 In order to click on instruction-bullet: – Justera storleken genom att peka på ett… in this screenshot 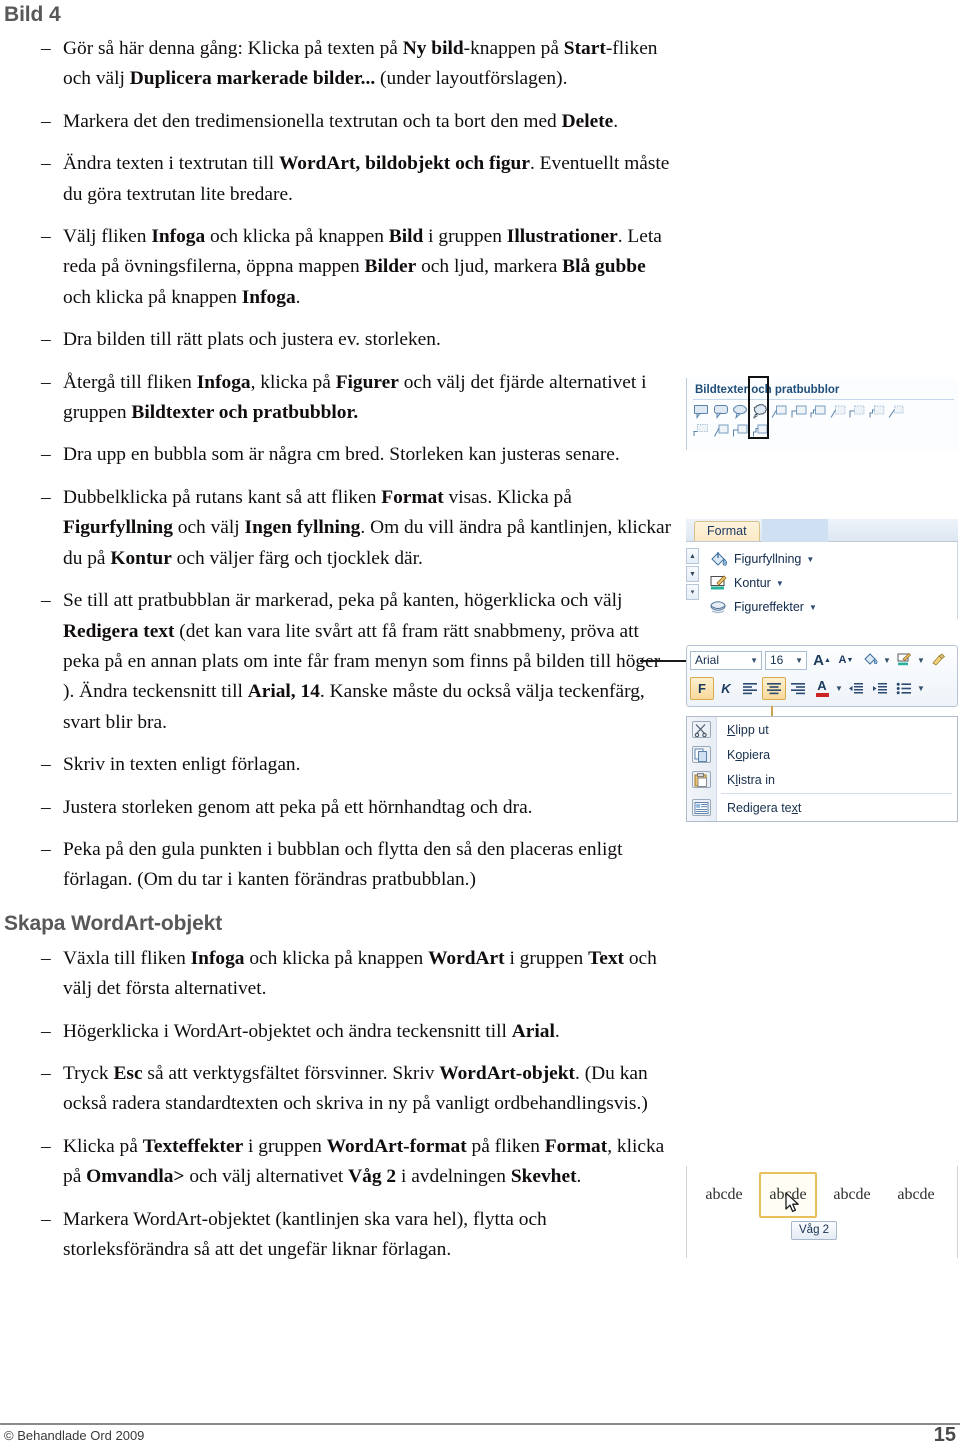, I will do `click(336, 808)`.